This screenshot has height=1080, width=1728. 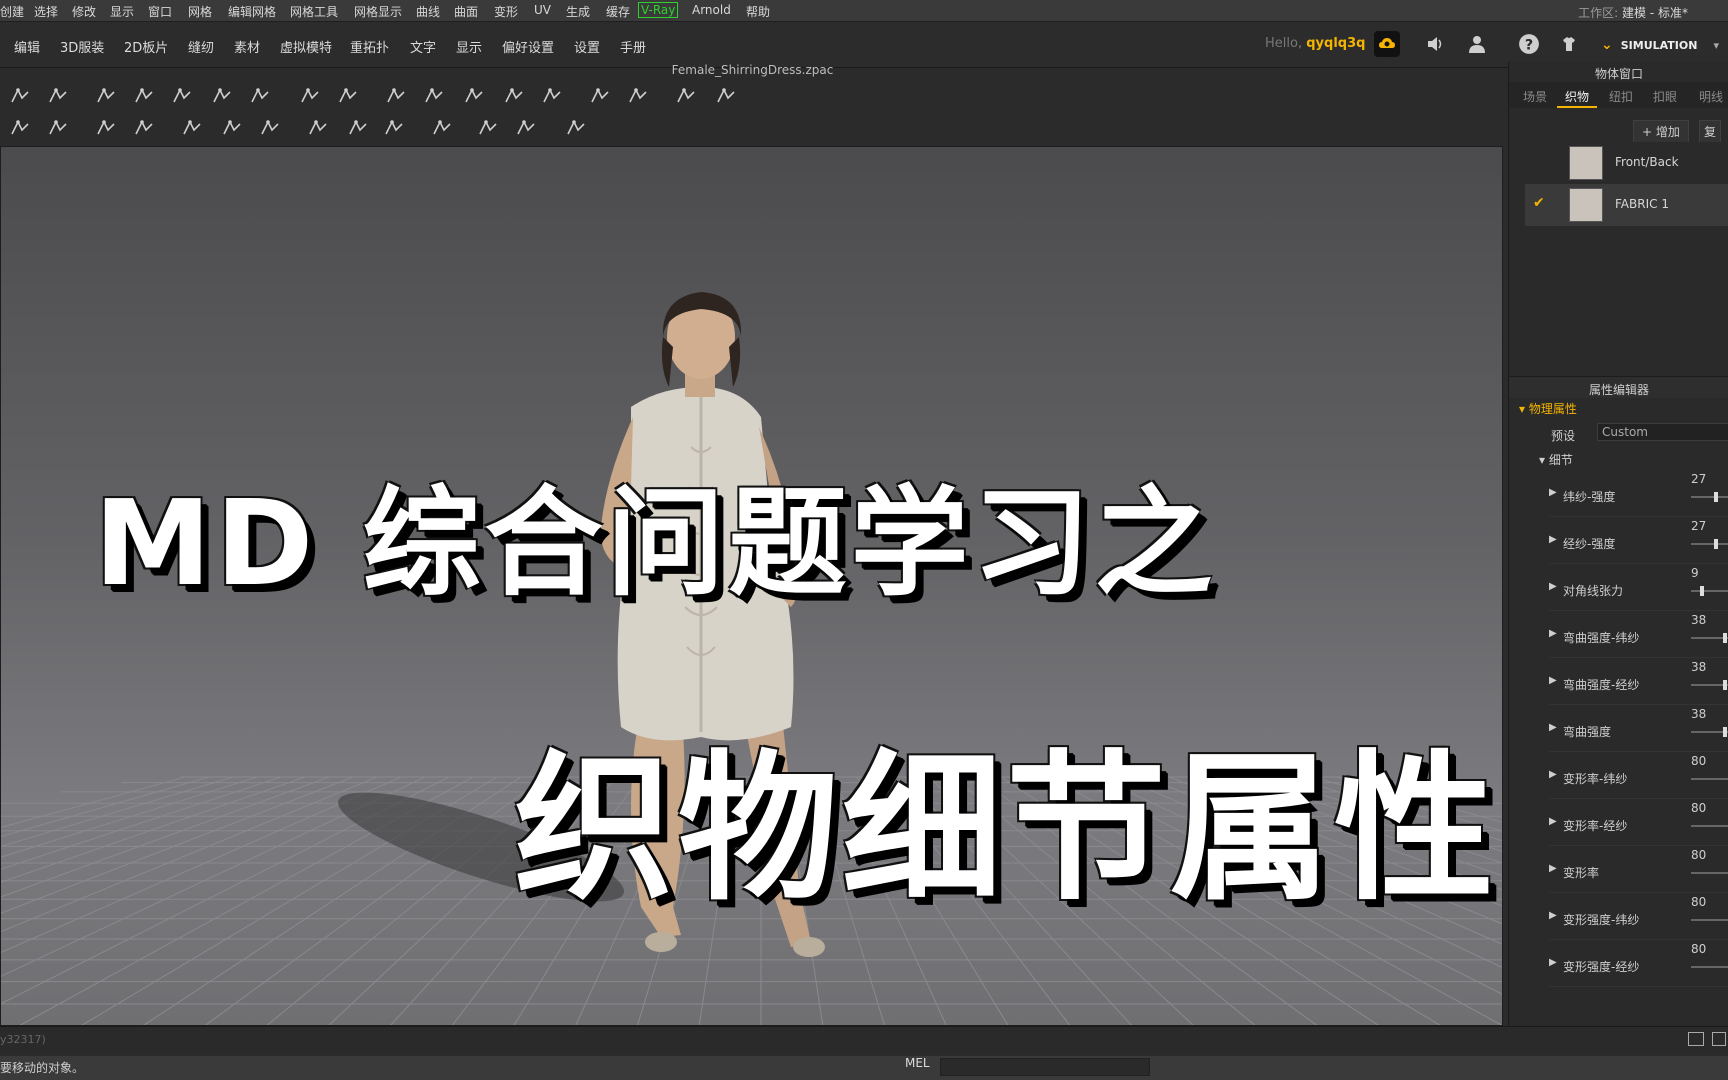 What do you see at coordinates (310, 96) in the screenshot?
I see `rectangle-icon` at bounding box center [310, 96].